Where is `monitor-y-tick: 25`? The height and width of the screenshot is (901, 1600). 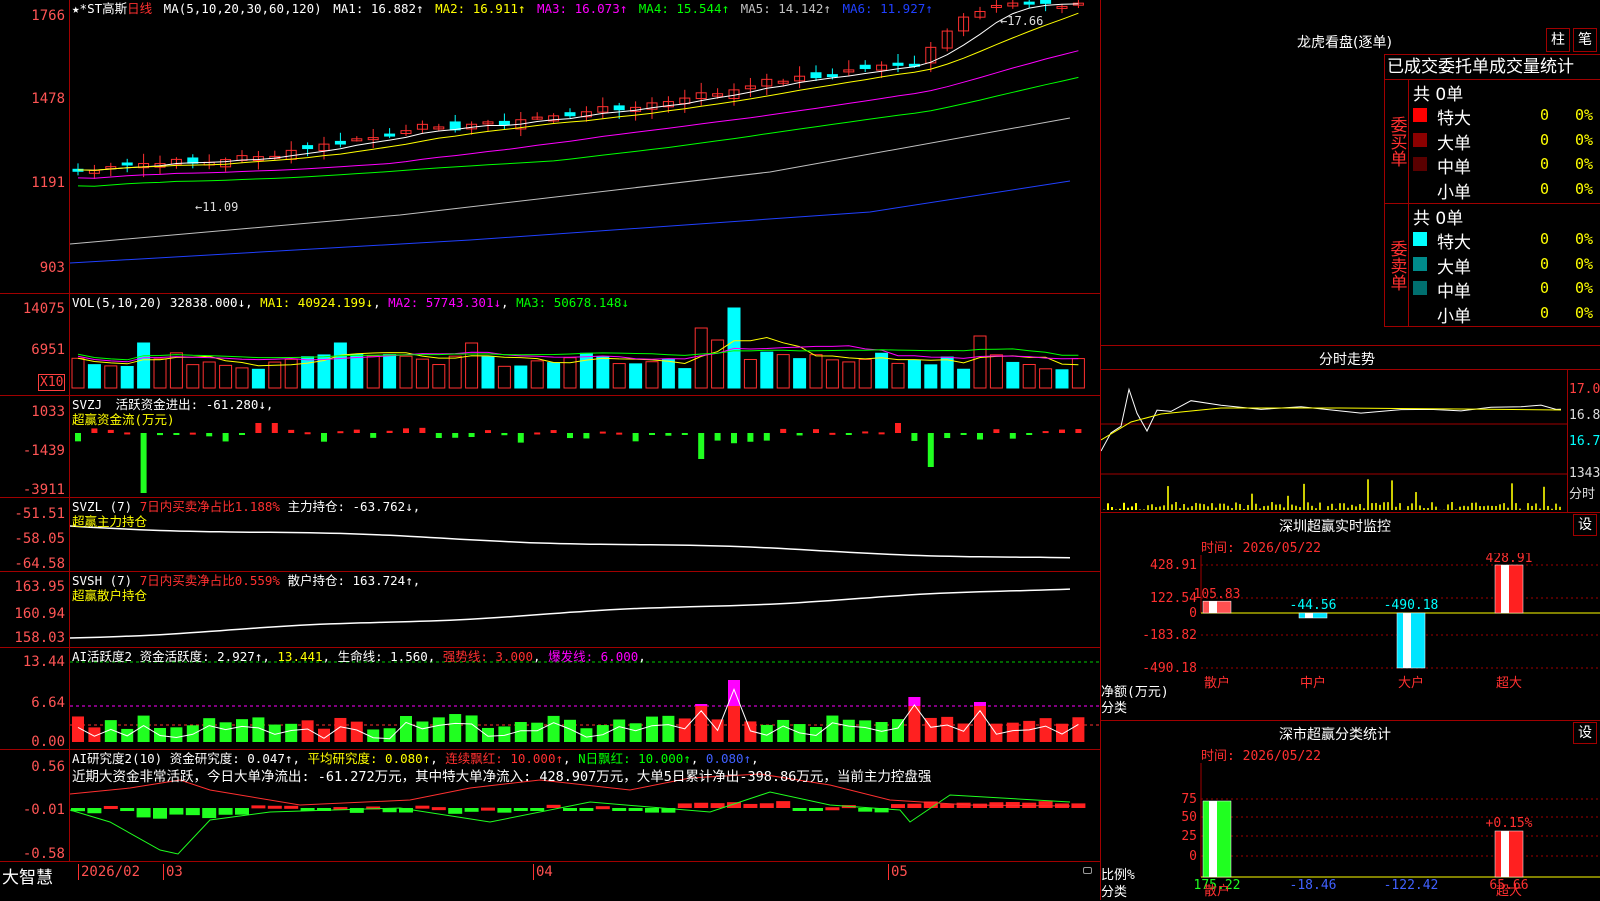 monitor-y-tick: 25 is located at coordinates (1189, 836).